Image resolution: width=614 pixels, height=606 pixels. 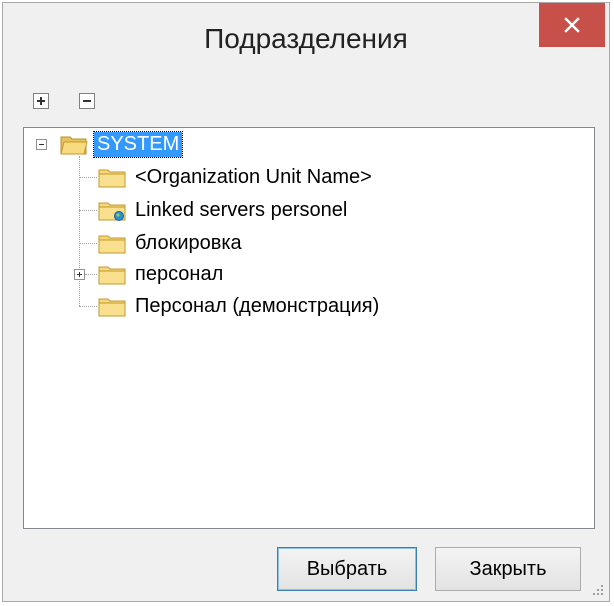 I want to click on tree-node-label: блокировка, so click(x=188, y=242).